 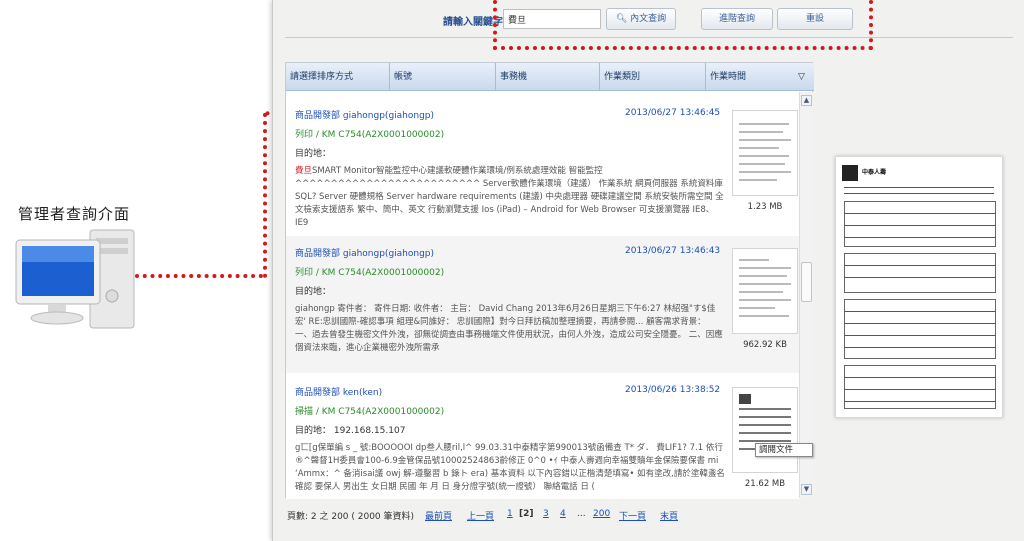 I want to click on user-link: 商品開發部 ken(ken), so click(x=338, y=391).